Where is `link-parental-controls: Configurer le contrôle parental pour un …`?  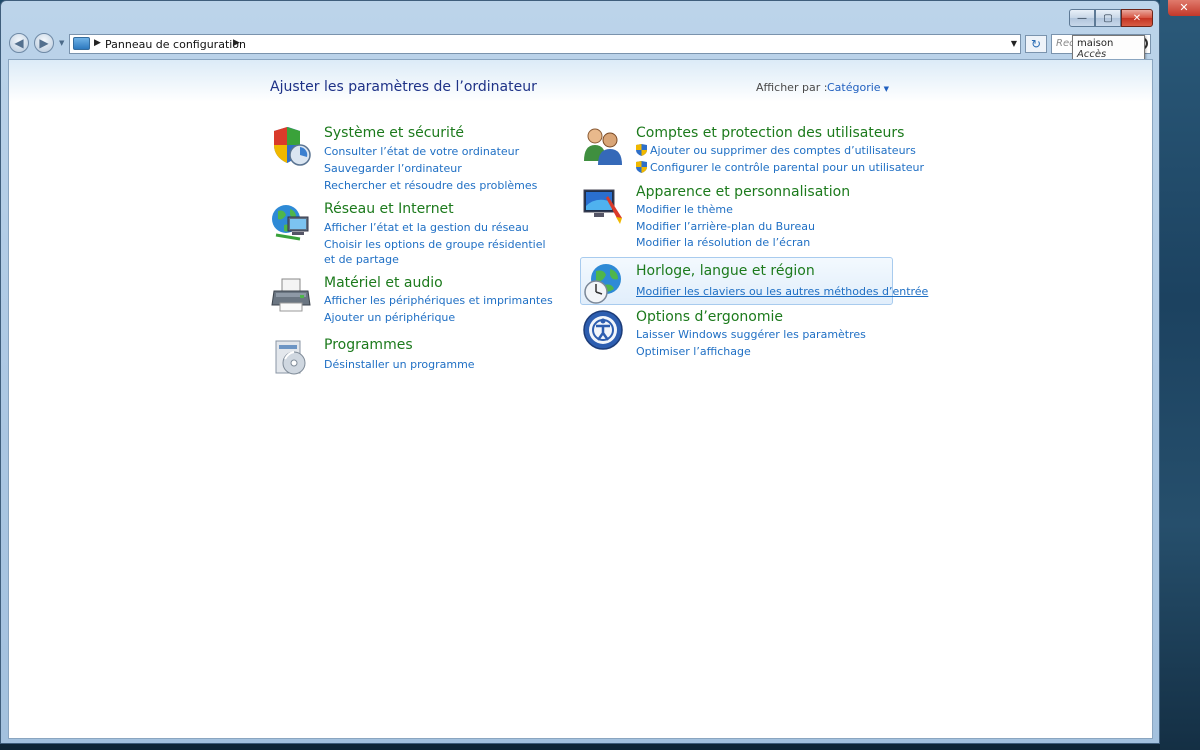
link-parental-controls: Configurer le contrôle parental pour un … is located at coordinates (780, 167).